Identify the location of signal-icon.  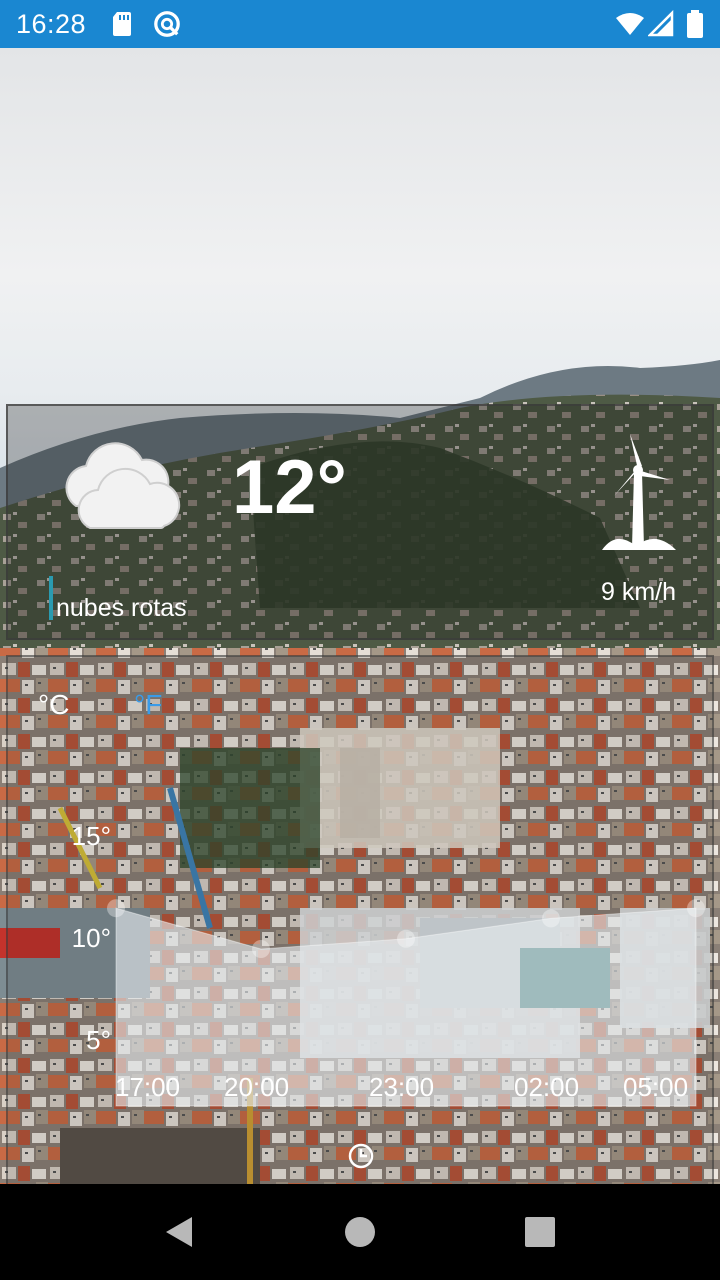
(661, 23).